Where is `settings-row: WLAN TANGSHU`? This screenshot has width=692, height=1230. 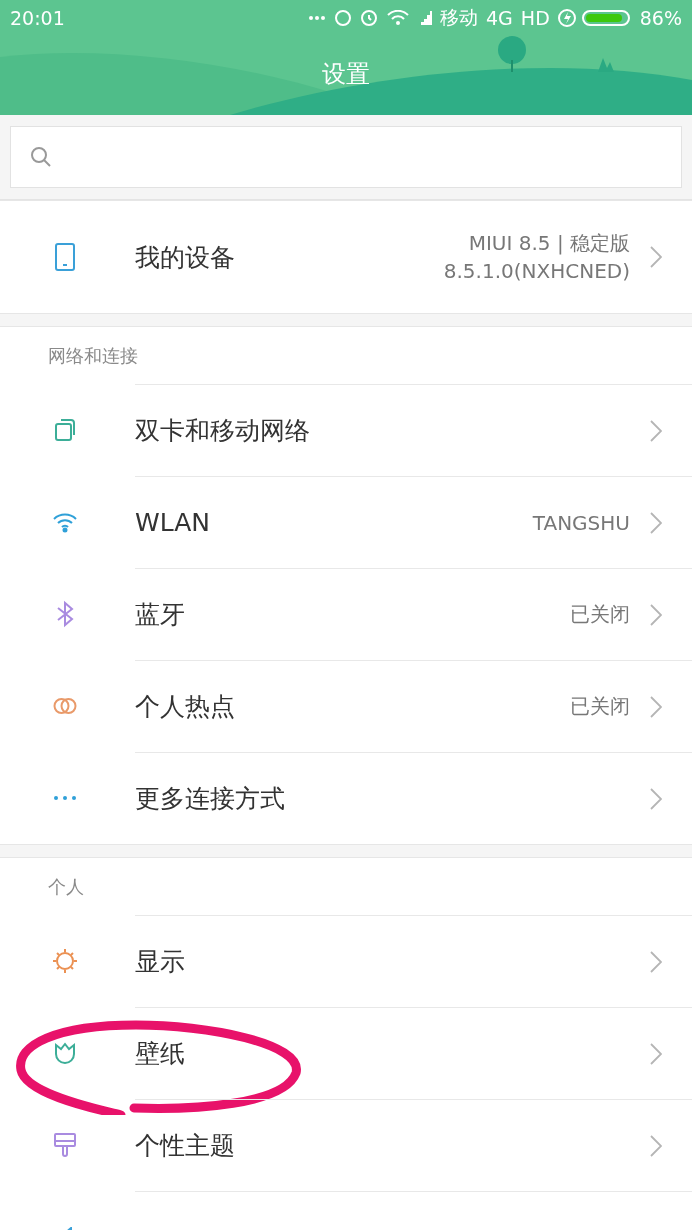 settings-row: WLAN TANGSHU is located at coordinates (346, 522).